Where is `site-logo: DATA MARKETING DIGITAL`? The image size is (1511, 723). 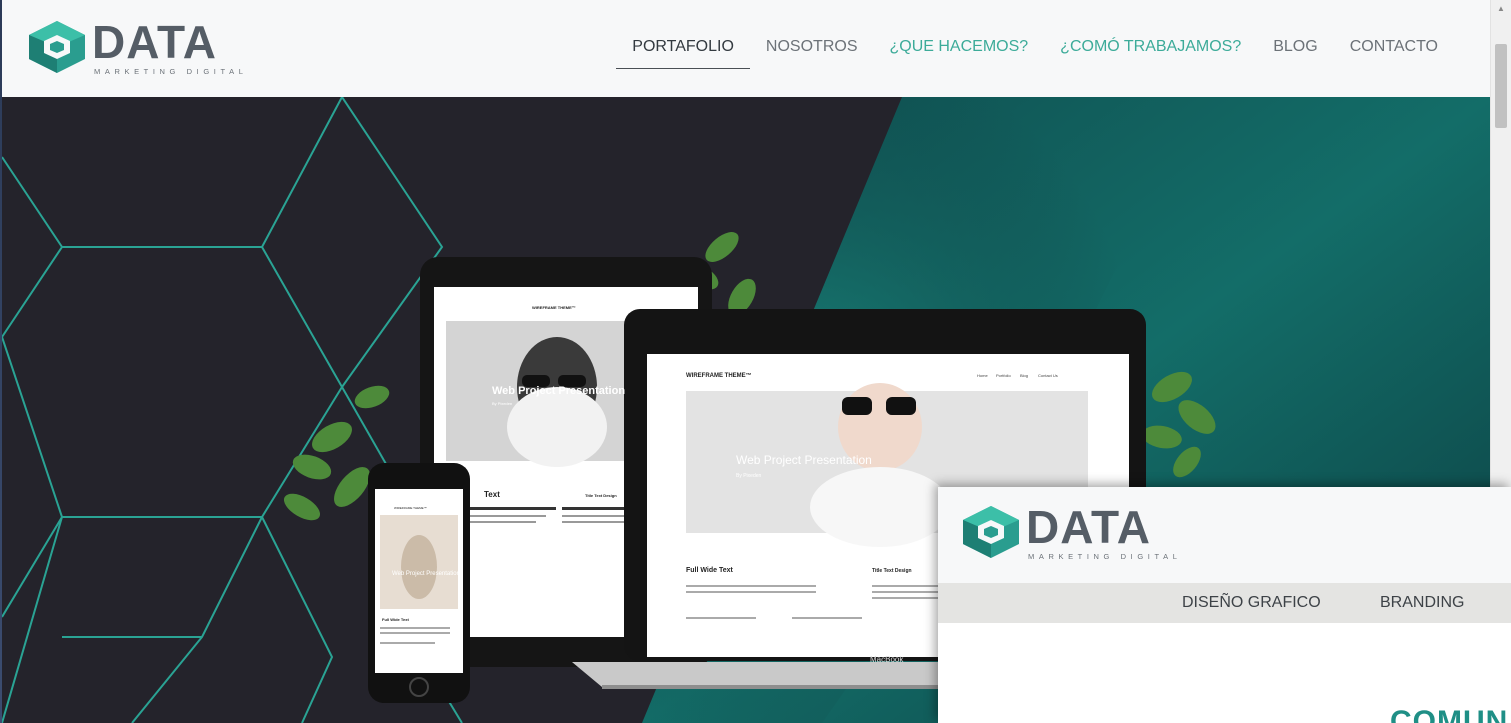
site-logo: DATA MARKETING DIGITAL is located at coordinates (137, 46).